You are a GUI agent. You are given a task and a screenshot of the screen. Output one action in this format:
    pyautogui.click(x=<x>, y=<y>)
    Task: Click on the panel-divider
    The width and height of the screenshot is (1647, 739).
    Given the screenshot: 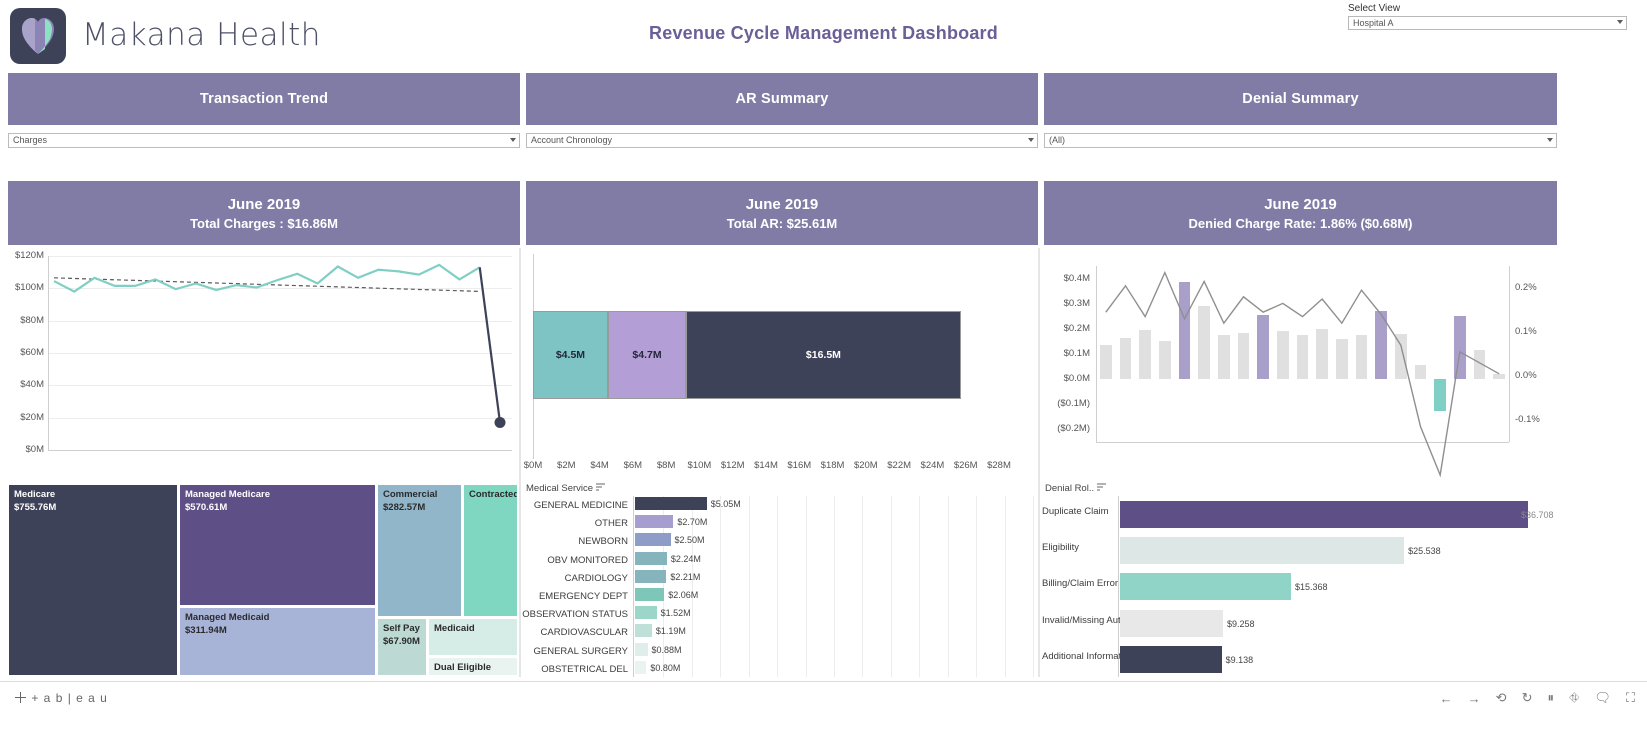 What is the action you would take?
    pyautogui.click(x=520, y=462)
    